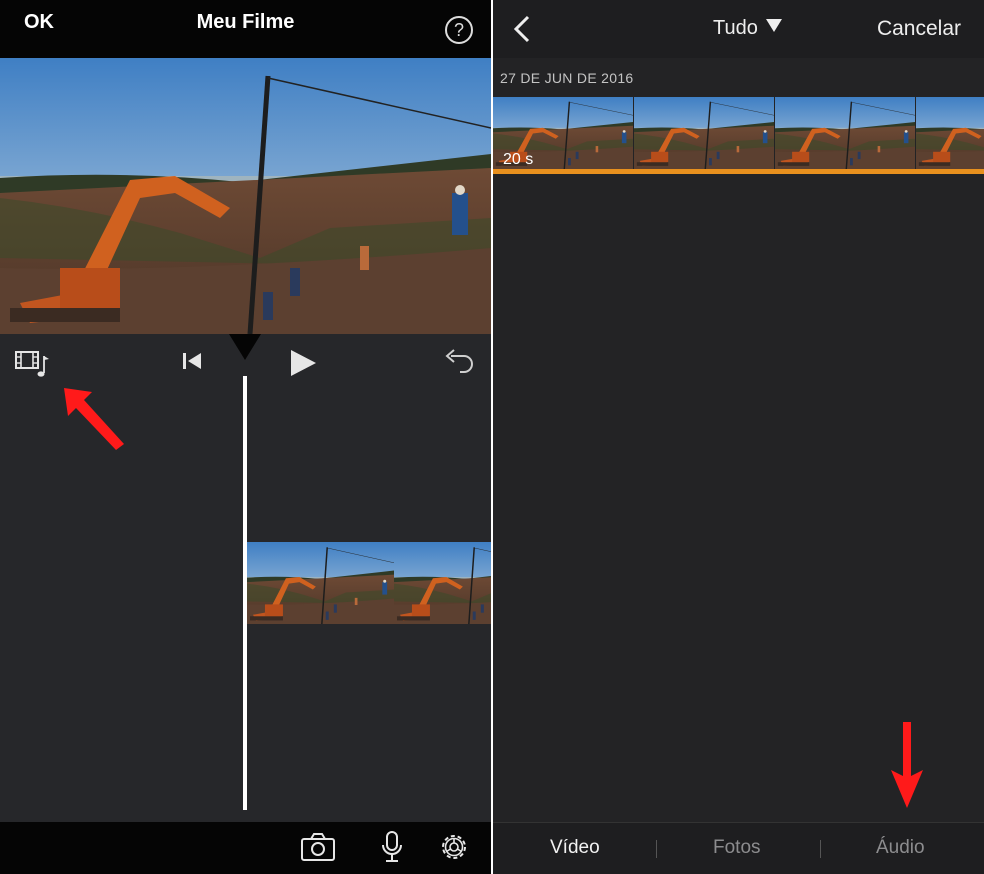 The width and height of the screenshot is (984, 874). What do you see at coordinates (459, 361) in the screenshot?
I see `undo-icon` at bounding box center [459, 361].